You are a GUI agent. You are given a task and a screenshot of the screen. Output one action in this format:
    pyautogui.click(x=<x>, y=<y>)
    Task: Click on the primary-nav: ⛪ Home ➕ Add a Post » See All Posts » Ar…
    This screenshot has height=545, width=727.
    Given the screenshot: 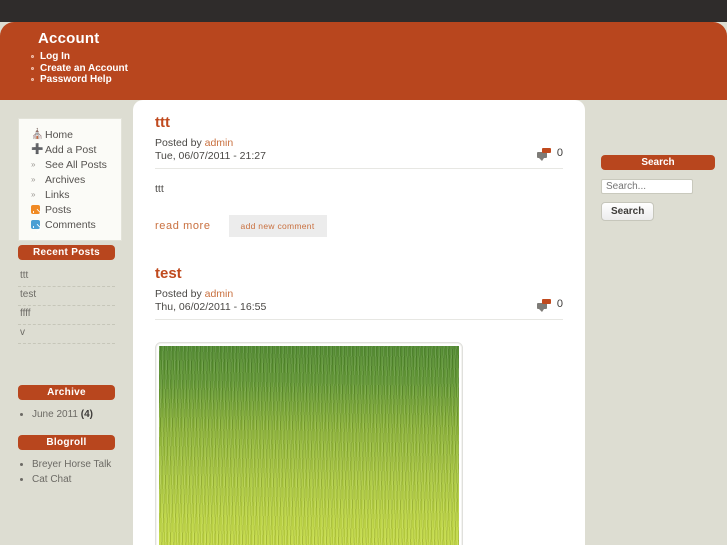 What is the action you would take?
    pyautogui.click(x=70, y=179)
    